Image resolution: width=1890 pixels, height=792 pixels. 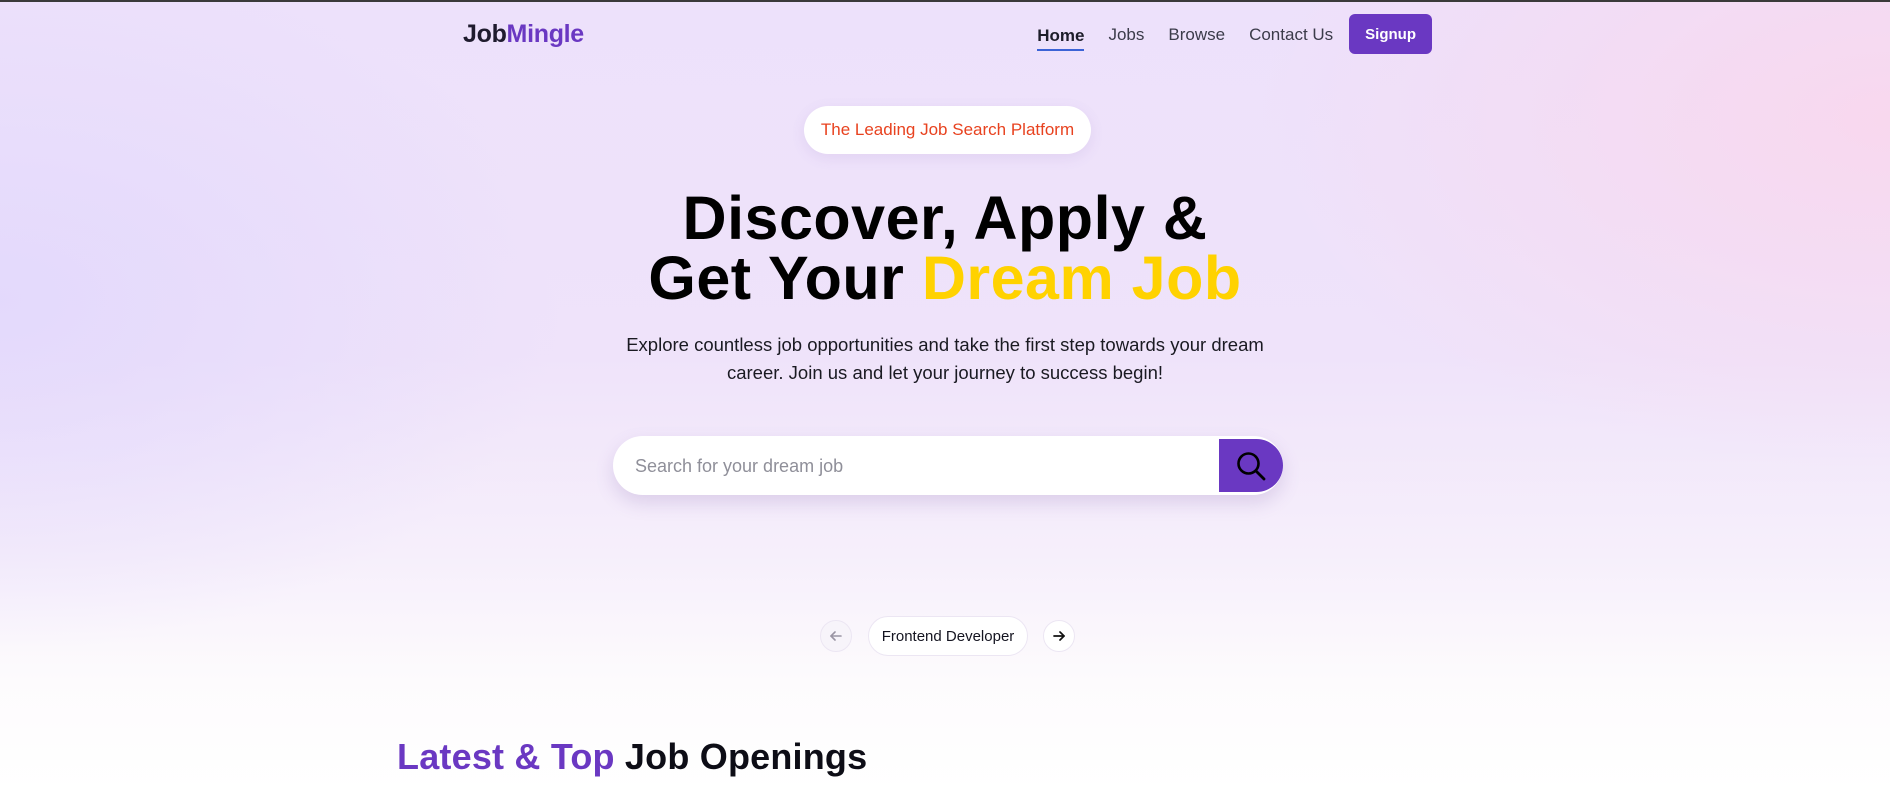 I want to click on arrow-right-icon, so click(x=1059, y=636).